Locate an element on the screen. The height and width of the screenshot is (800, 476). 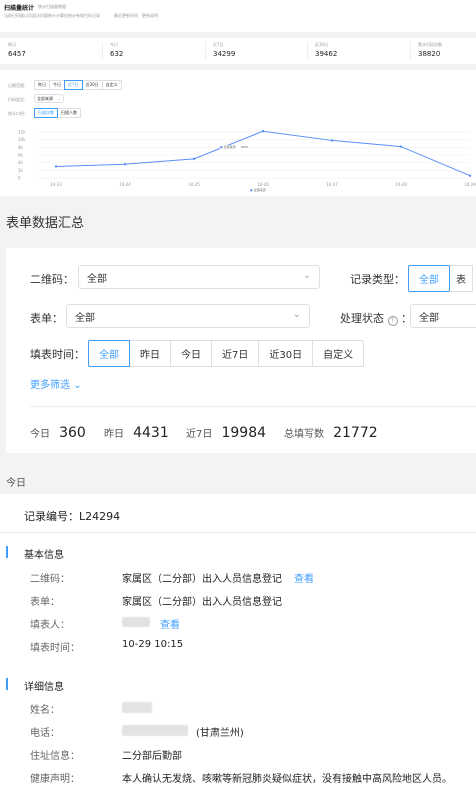
redacted-name is located at coordinates (137, 707).